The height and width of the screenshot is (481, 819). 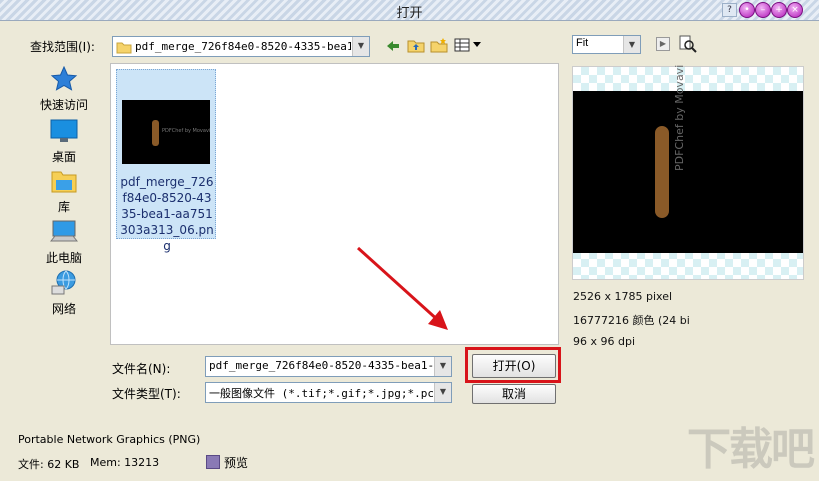 What do you see at coordinates (751, 449) in the screenshot?
I see `watermark: 下载吧` at bounding box center [751, 449].